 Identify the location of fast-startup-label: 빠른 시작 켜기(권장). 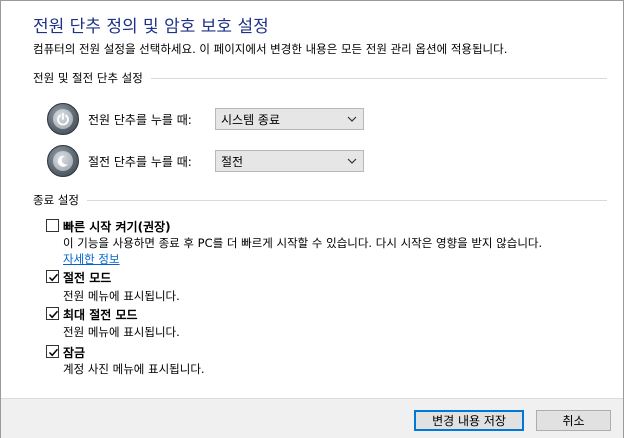
(117, 227).